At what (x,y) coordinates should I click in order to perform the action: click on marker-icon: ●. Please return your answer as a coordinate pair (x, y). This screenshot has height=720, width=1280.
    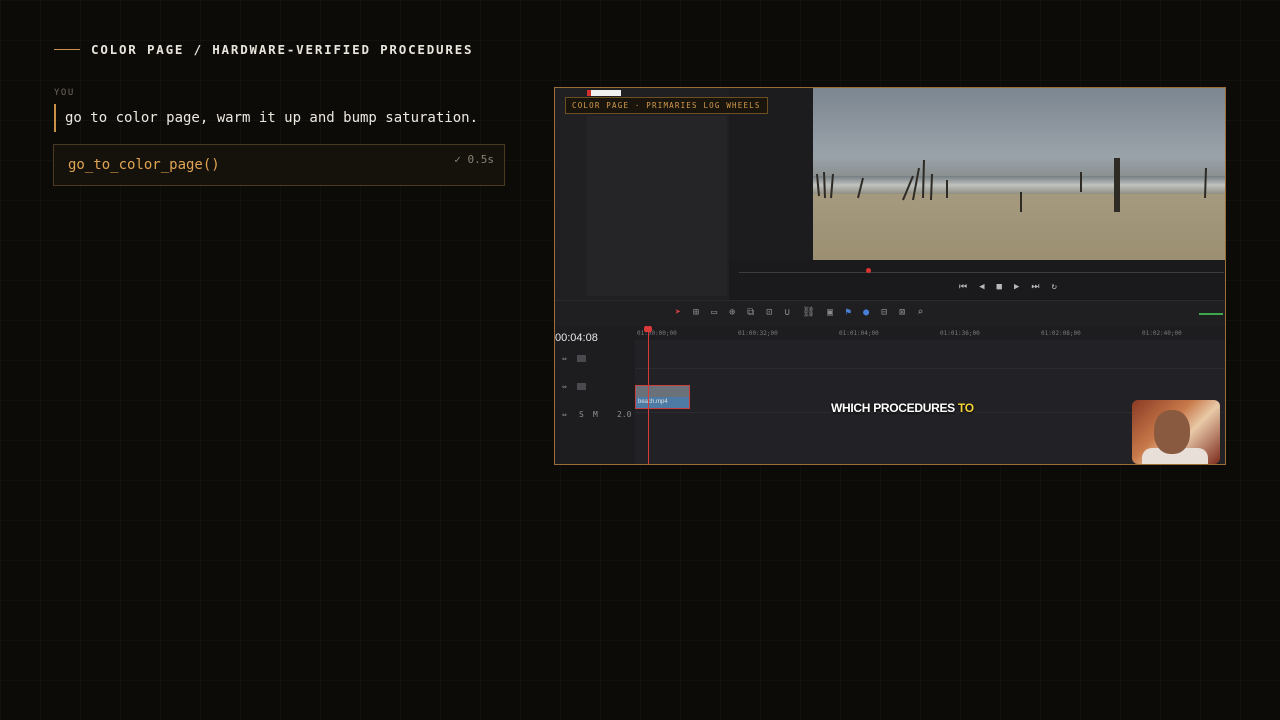
    Looking at the image, I should click on (866, 312).